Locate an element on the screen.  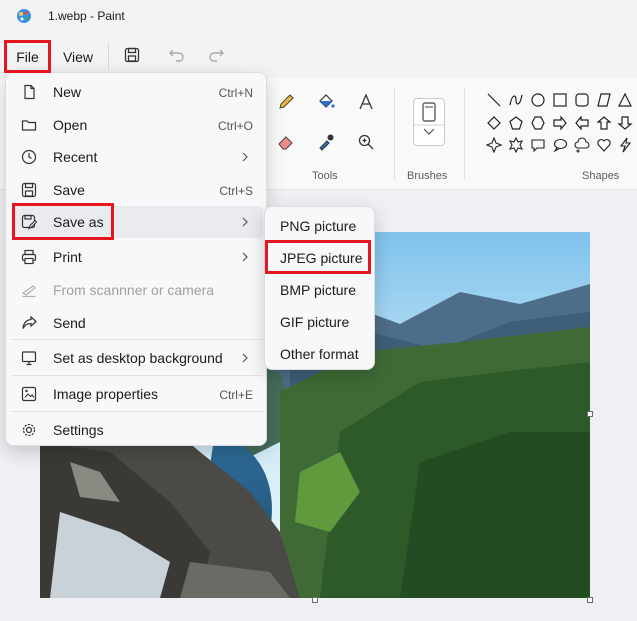
menu-item-print: Print is located at coordinates (137, 257).